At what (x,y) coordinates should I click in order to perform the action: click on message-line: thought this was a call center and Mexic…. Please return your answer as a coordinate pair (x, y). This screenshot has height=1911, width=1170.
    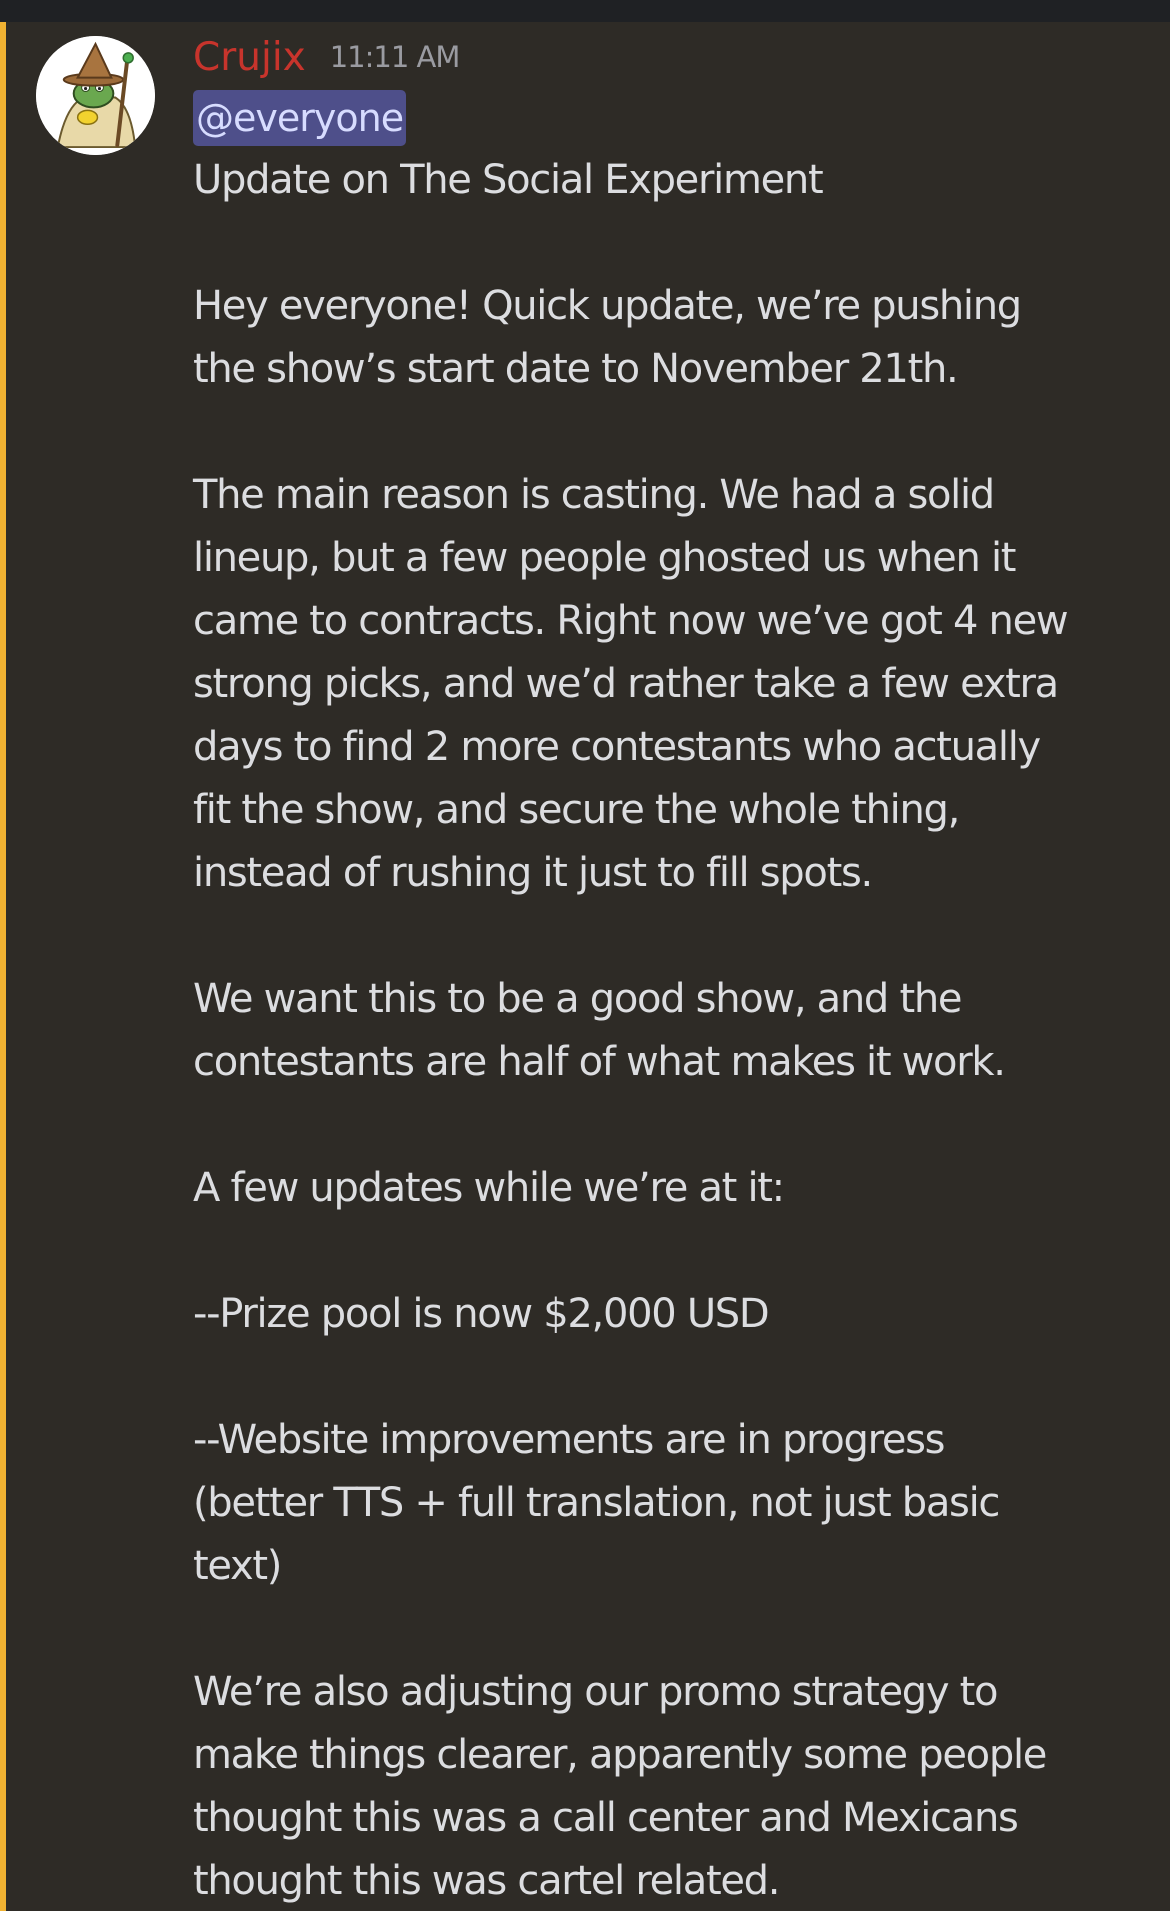
    Looking at the image, I should click on (606, 1818).